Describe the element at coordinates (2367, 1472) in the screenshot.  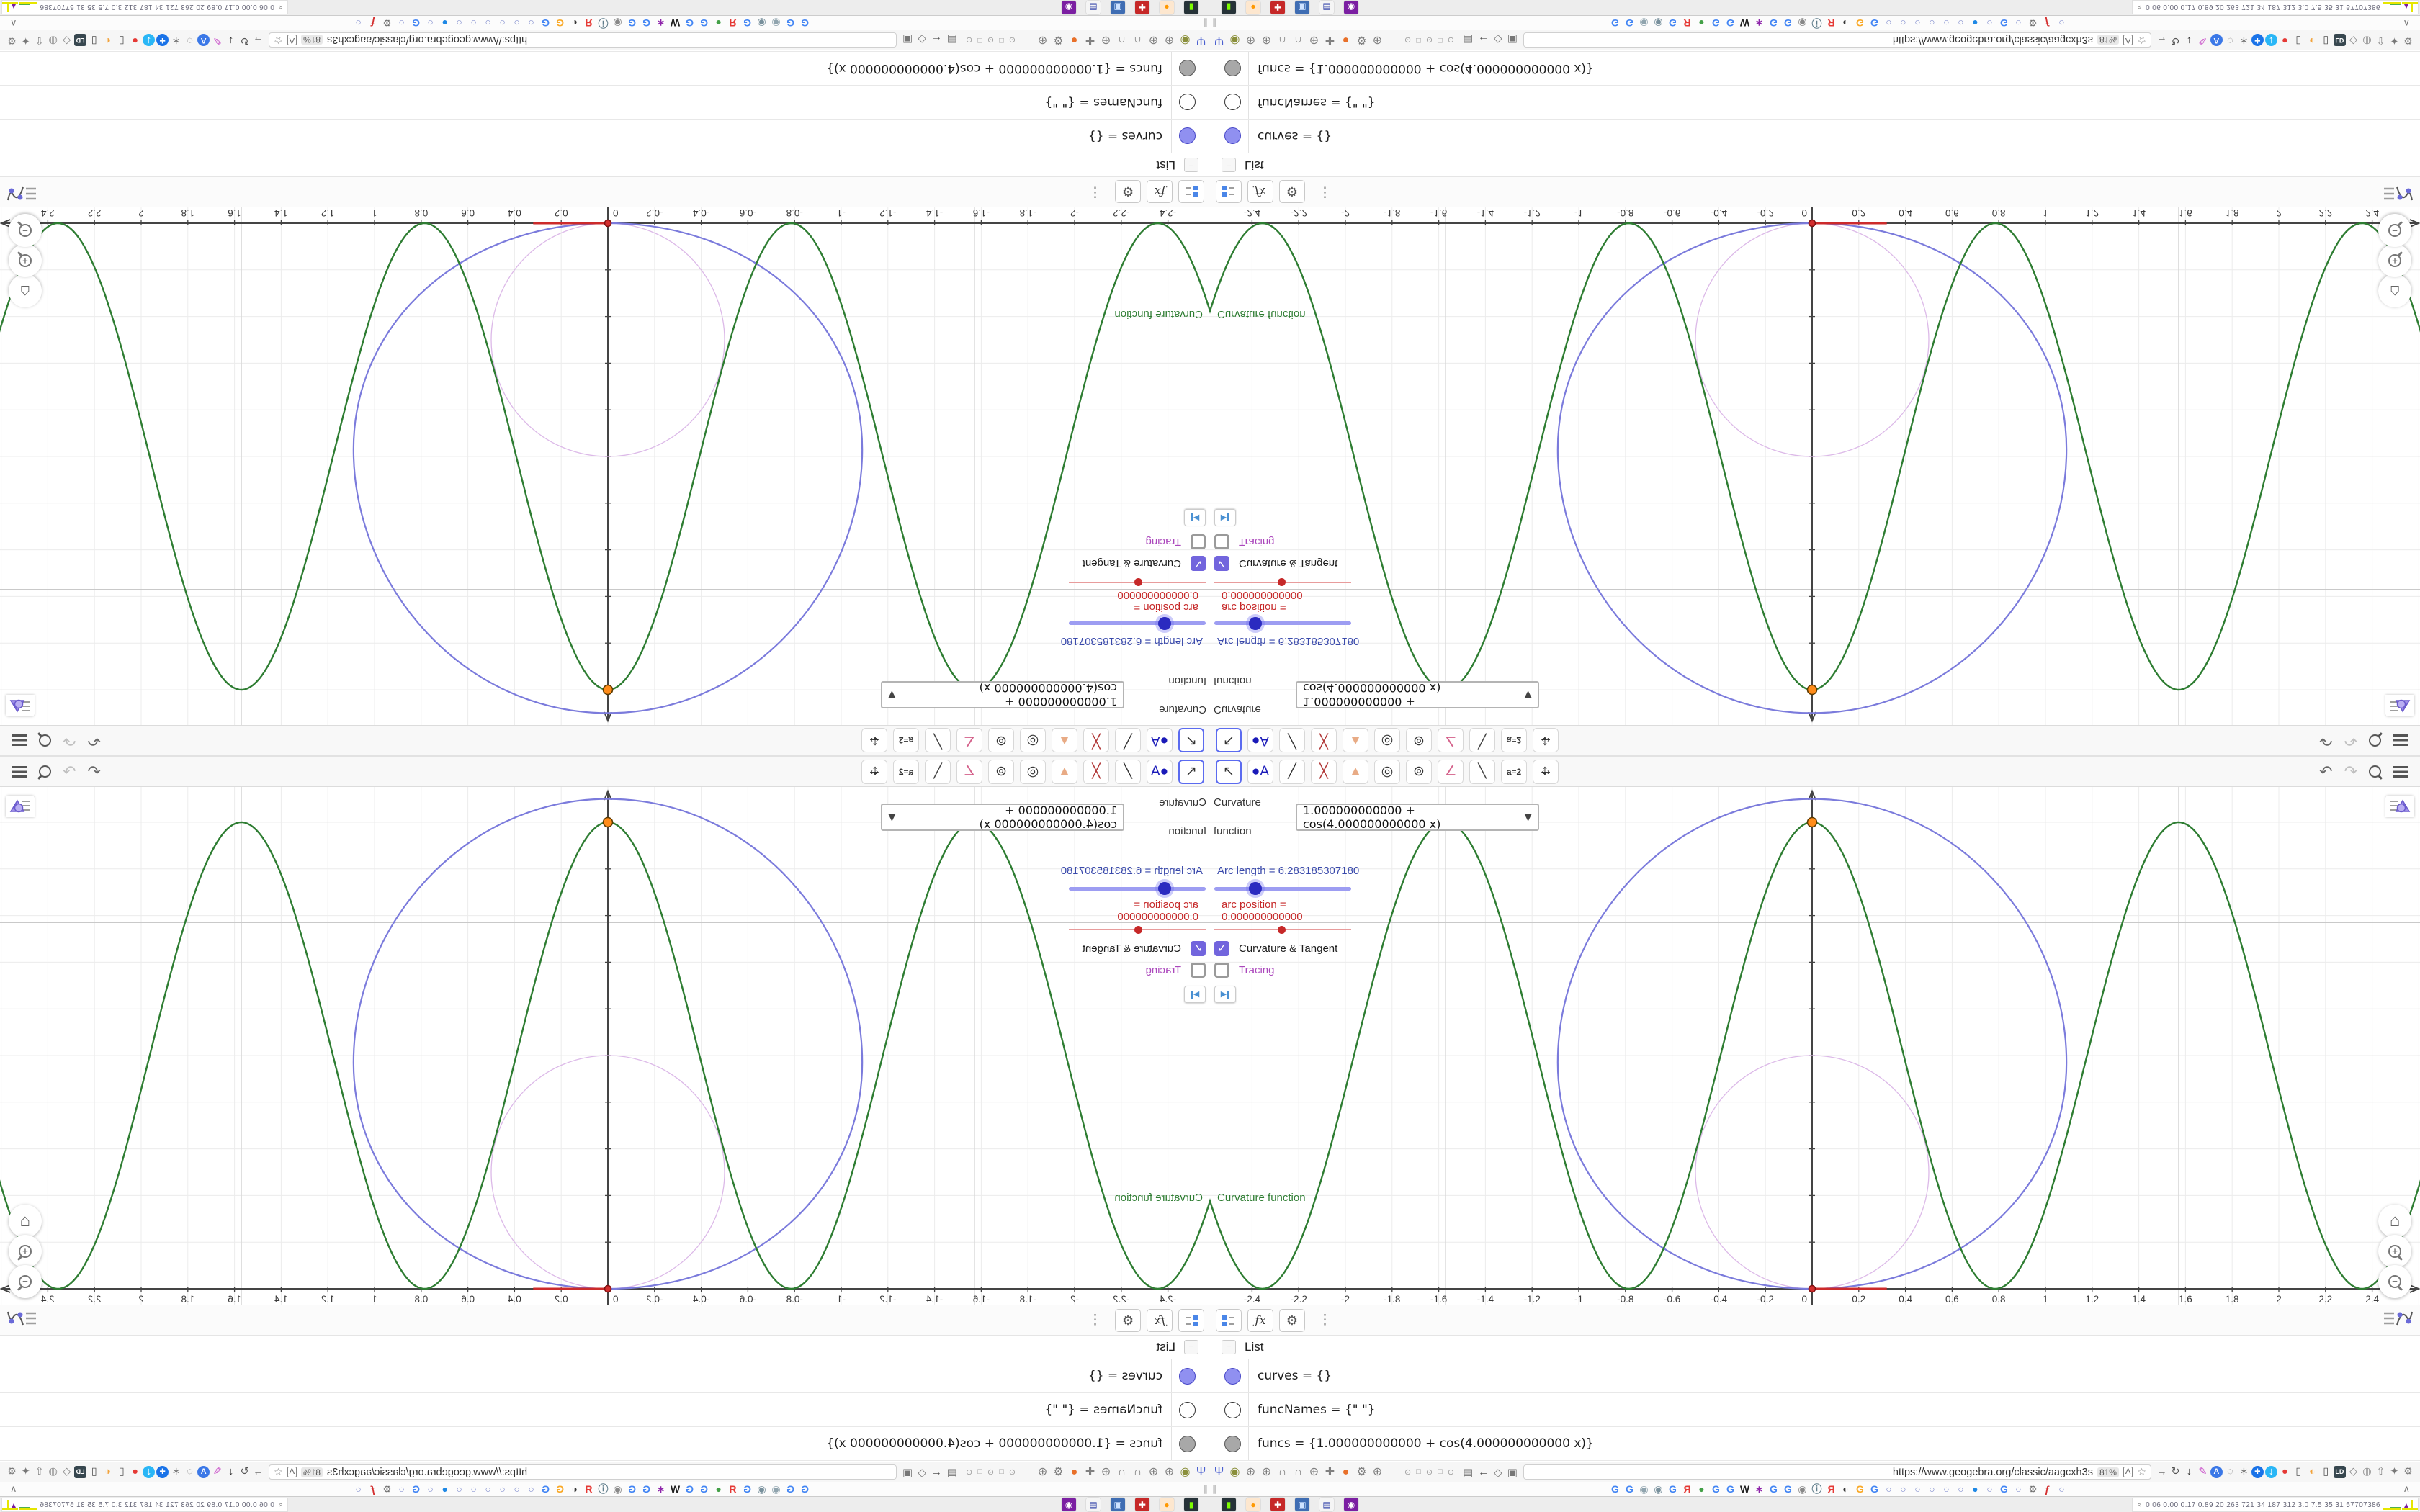
I see `extension-icon: ◍` at that location.